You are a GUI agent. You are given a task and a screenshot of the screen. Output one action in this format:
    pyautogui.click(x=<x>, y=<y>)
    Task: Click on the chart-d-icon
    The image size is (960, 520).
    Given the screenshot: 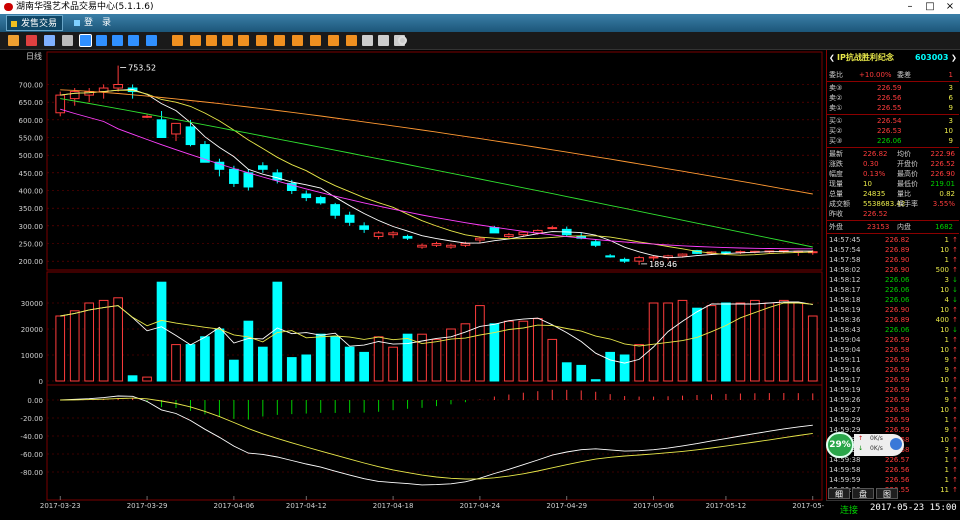 What is the action you would take?
    pyautogui.click(x=133, y=40)
    